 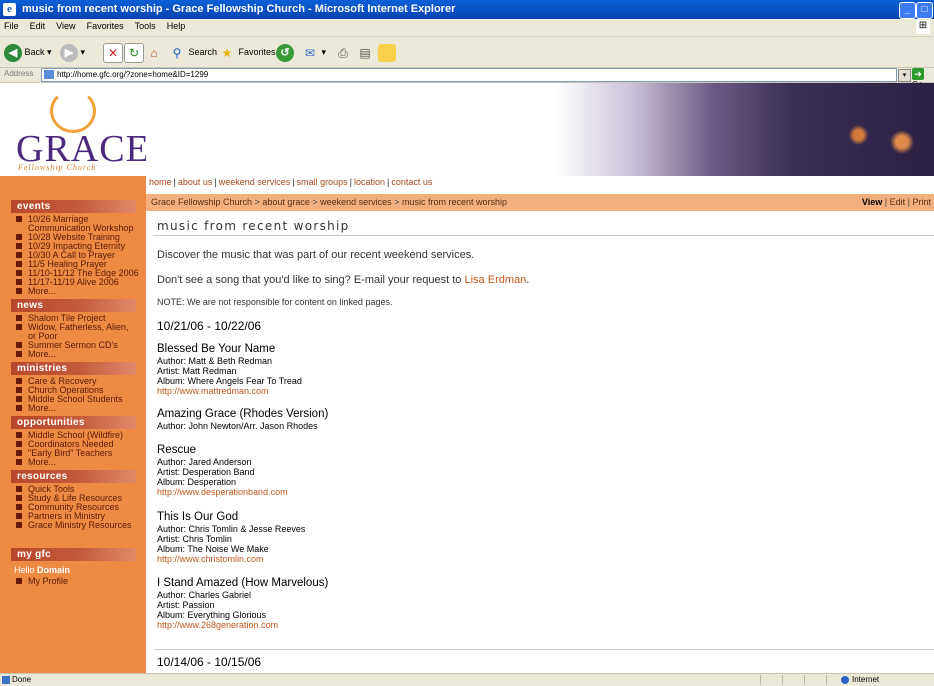 I want to click on menu-view: View, so click(x=65, y=25).